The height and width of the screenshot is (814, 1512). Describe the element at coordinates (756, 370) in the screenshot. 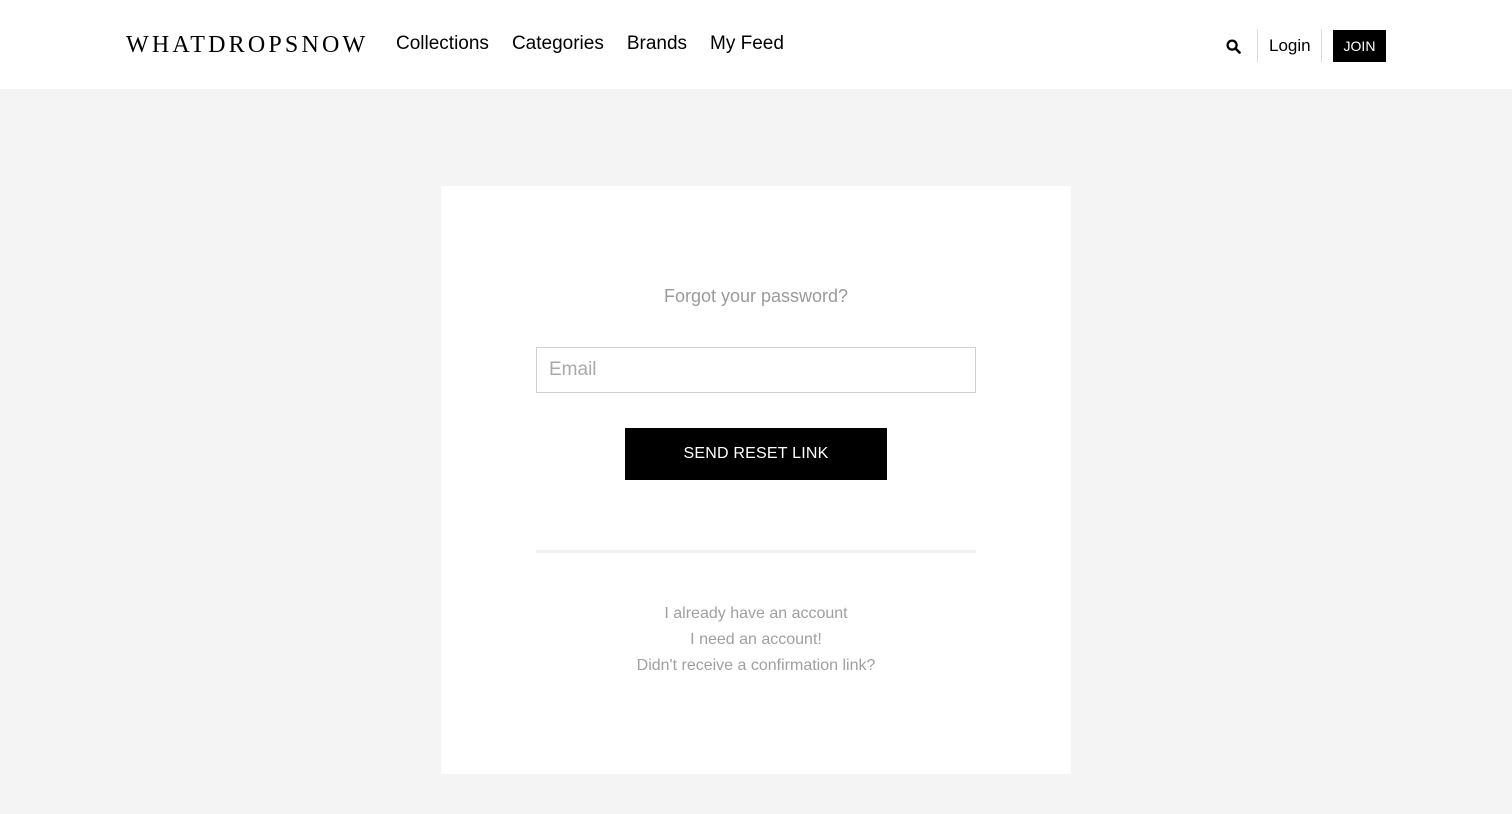

I see `email-field` at that location.